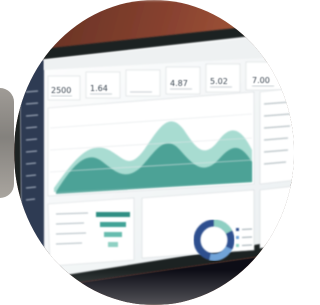 The image size is (320, 305). What do you see at coordinates (261, 80) in the screenshot?
I see `stat-value-6: 7.00` at bounding box center [261, 80].